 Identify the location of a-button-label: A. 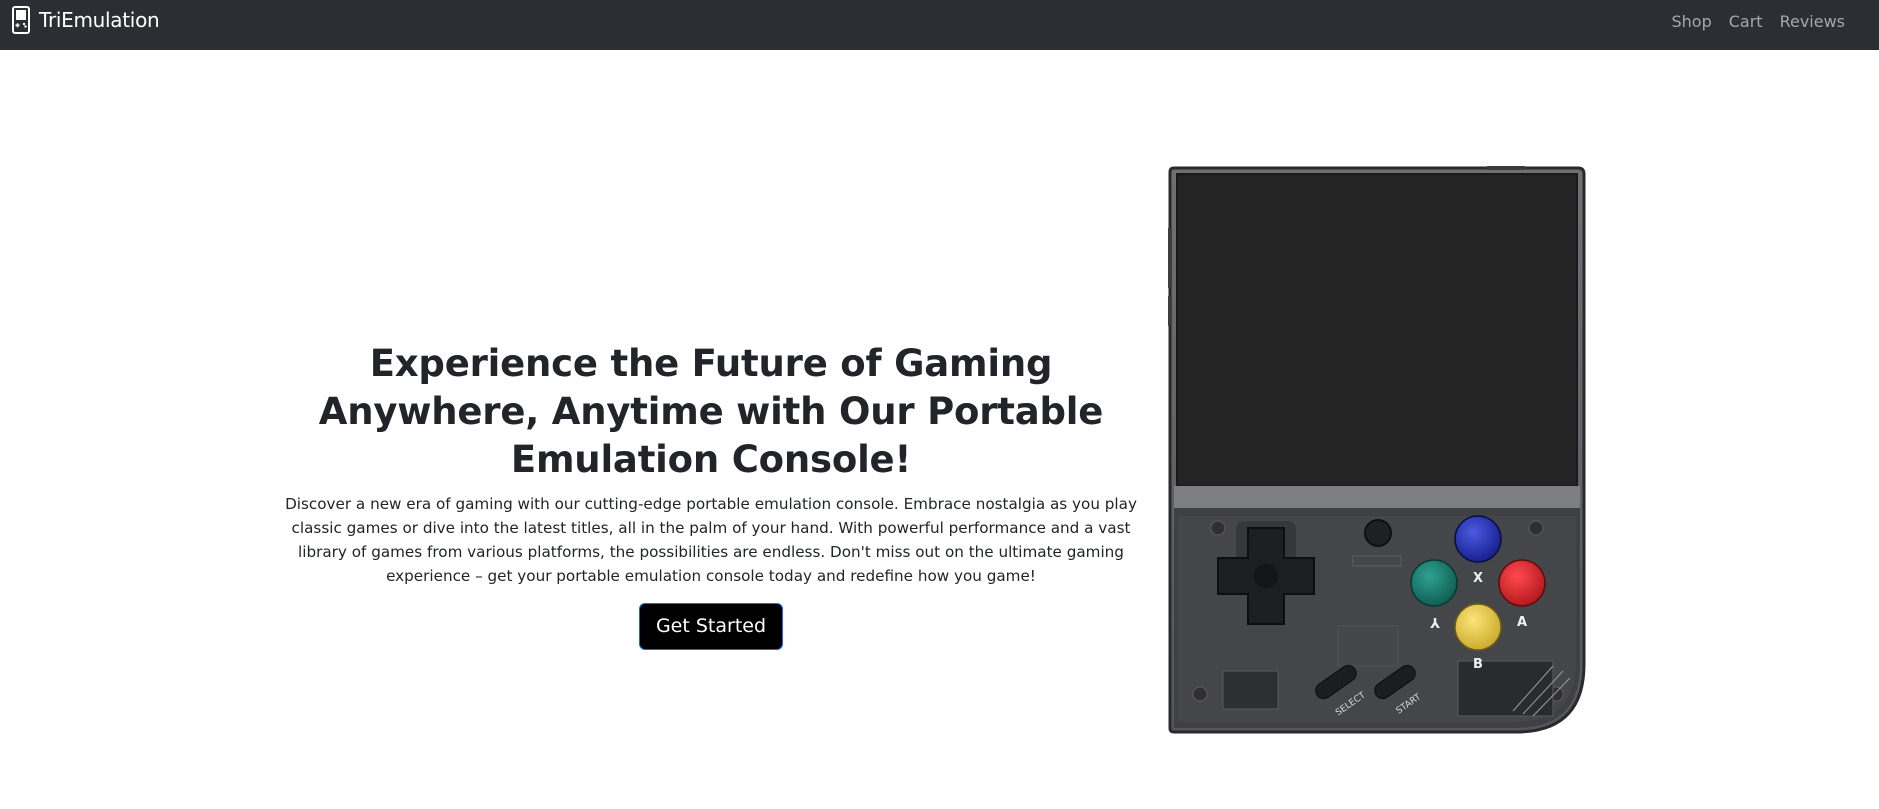
(1522, 622).